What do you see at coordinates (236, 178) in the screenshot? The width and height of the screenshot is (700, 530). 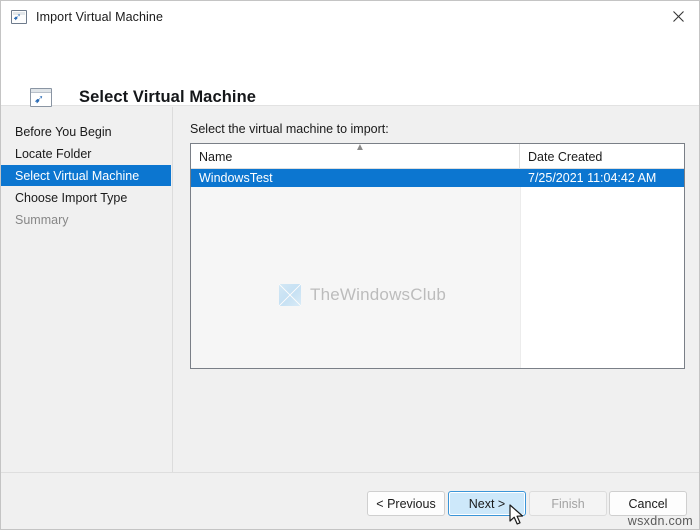 I see `cell-name: WindowsTest` at bounding box center [236, 178].